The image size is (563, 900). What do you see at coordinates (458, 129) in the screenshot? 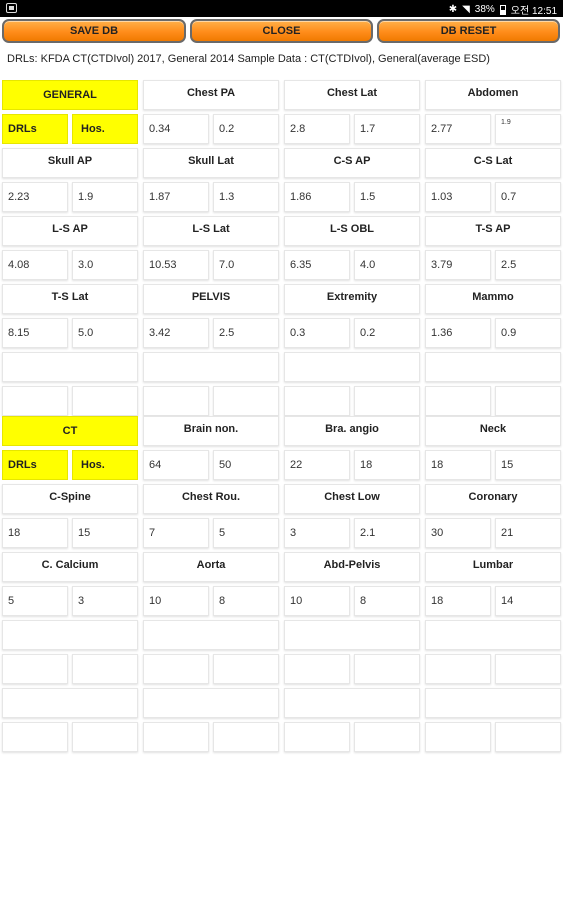
I see `drl-value-field: 2.77` at bounding box center [458, 129].